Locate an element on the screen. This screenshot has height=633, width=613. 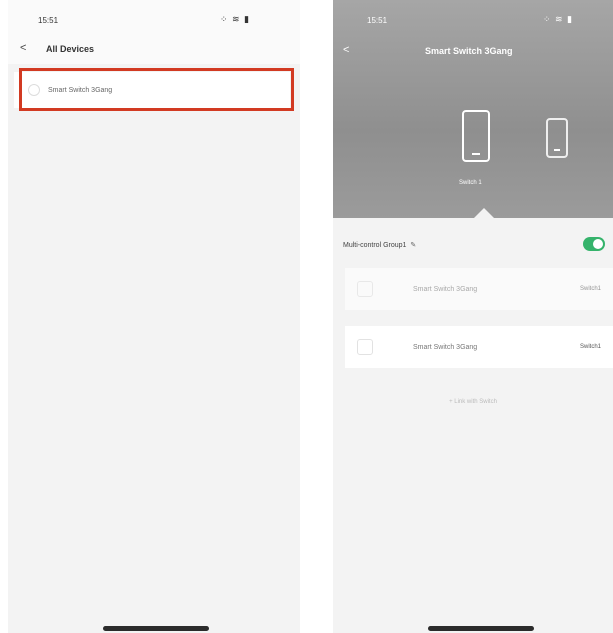
device-name: Smart Switch 3Gang is located at coordinates (80, 90).